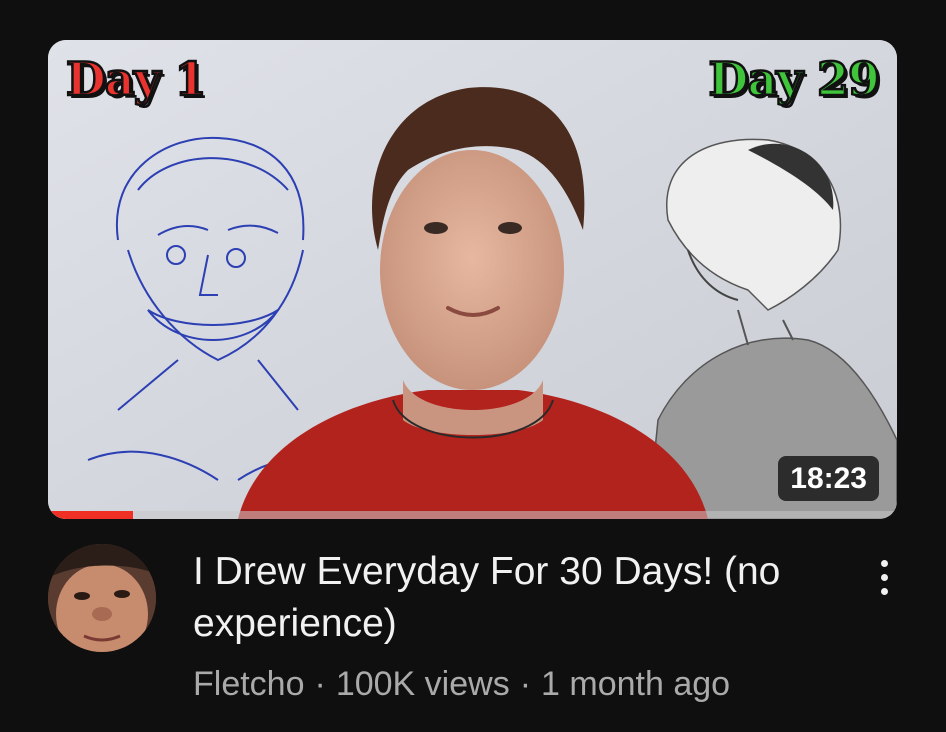 This screenshot has height=732, width=946. I want to click on more-vert-icon, so click(884, 577).